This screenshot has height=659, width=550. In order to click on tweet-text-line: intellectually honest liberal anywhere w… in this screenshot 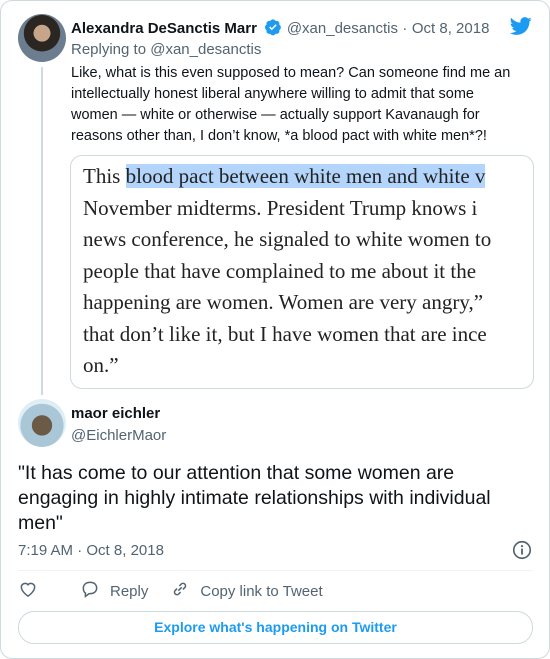, I will do `click(272, 94)`.